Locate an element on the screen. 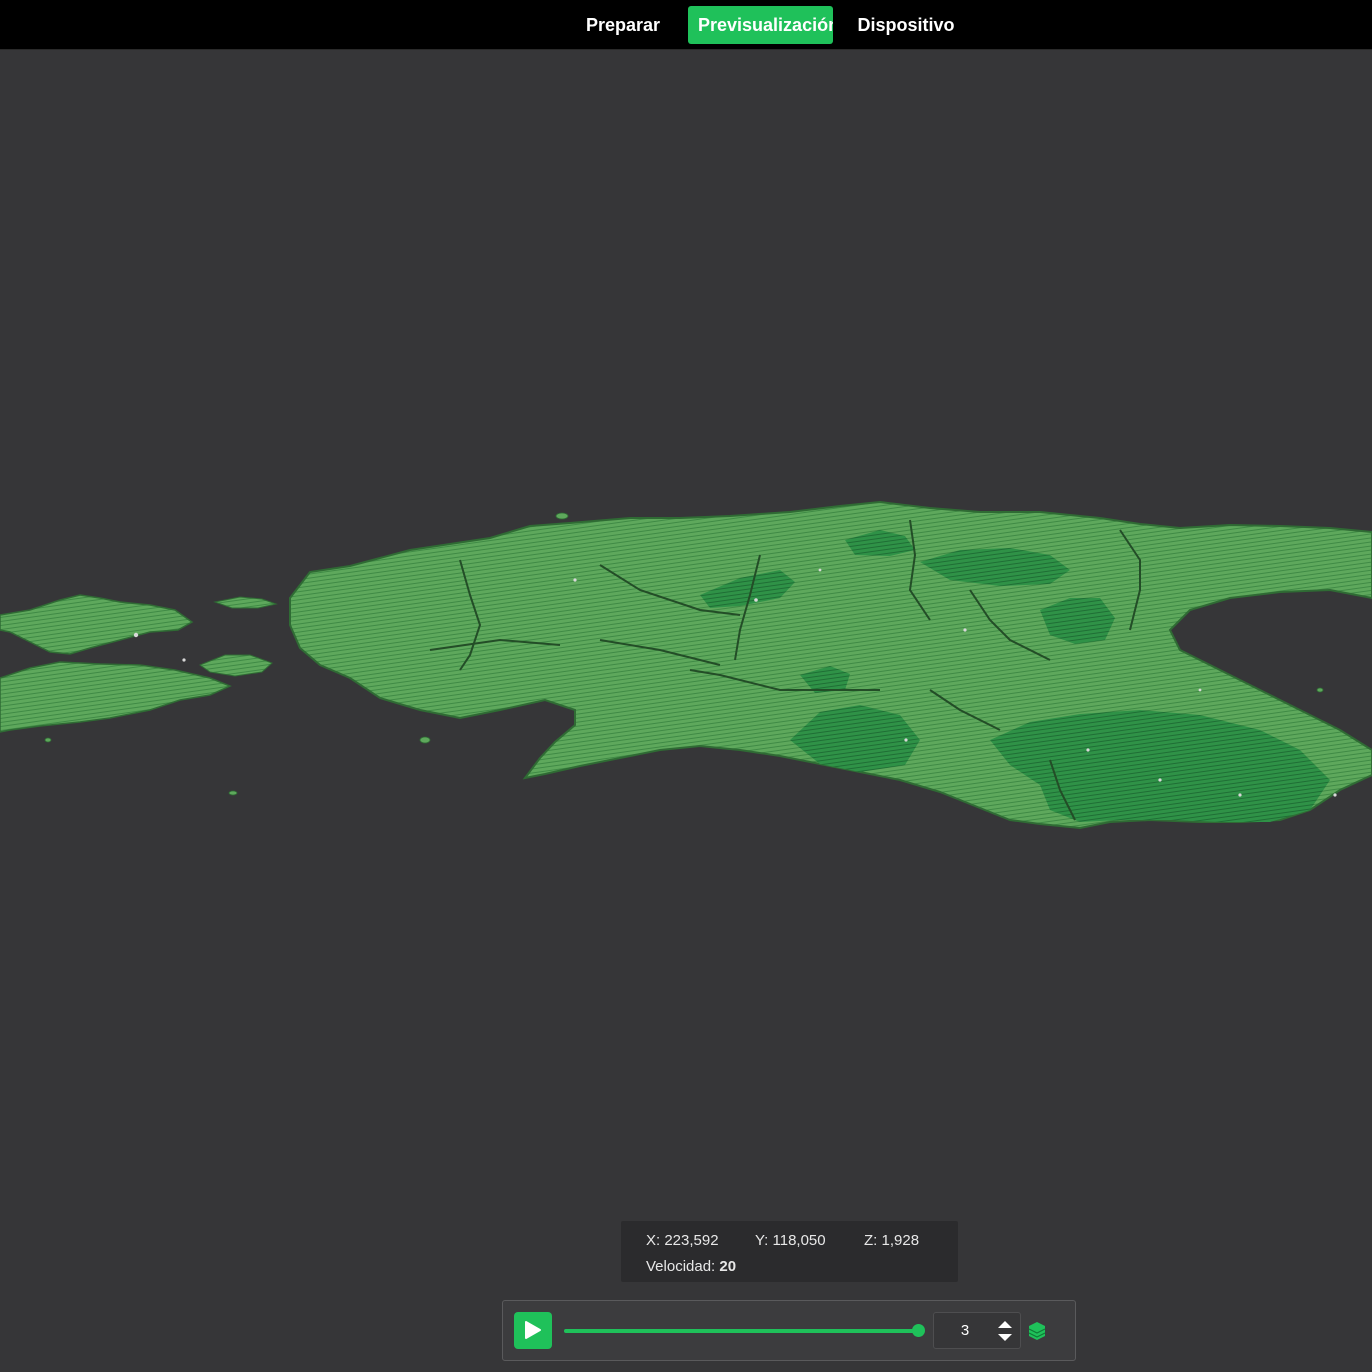 The image size is (1372, 1372). island-west-lower is located at coordinates (116, 697).